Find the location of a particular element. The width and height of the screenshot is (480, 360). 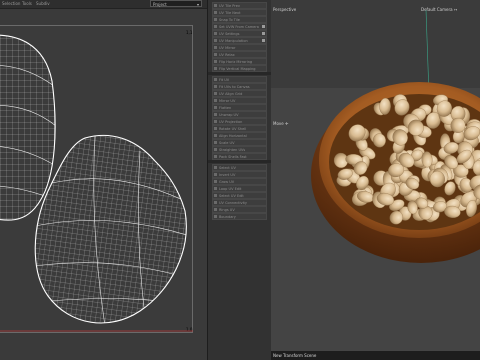

tool-list-item: Snap To Tile is located at coordinates (239, 19).